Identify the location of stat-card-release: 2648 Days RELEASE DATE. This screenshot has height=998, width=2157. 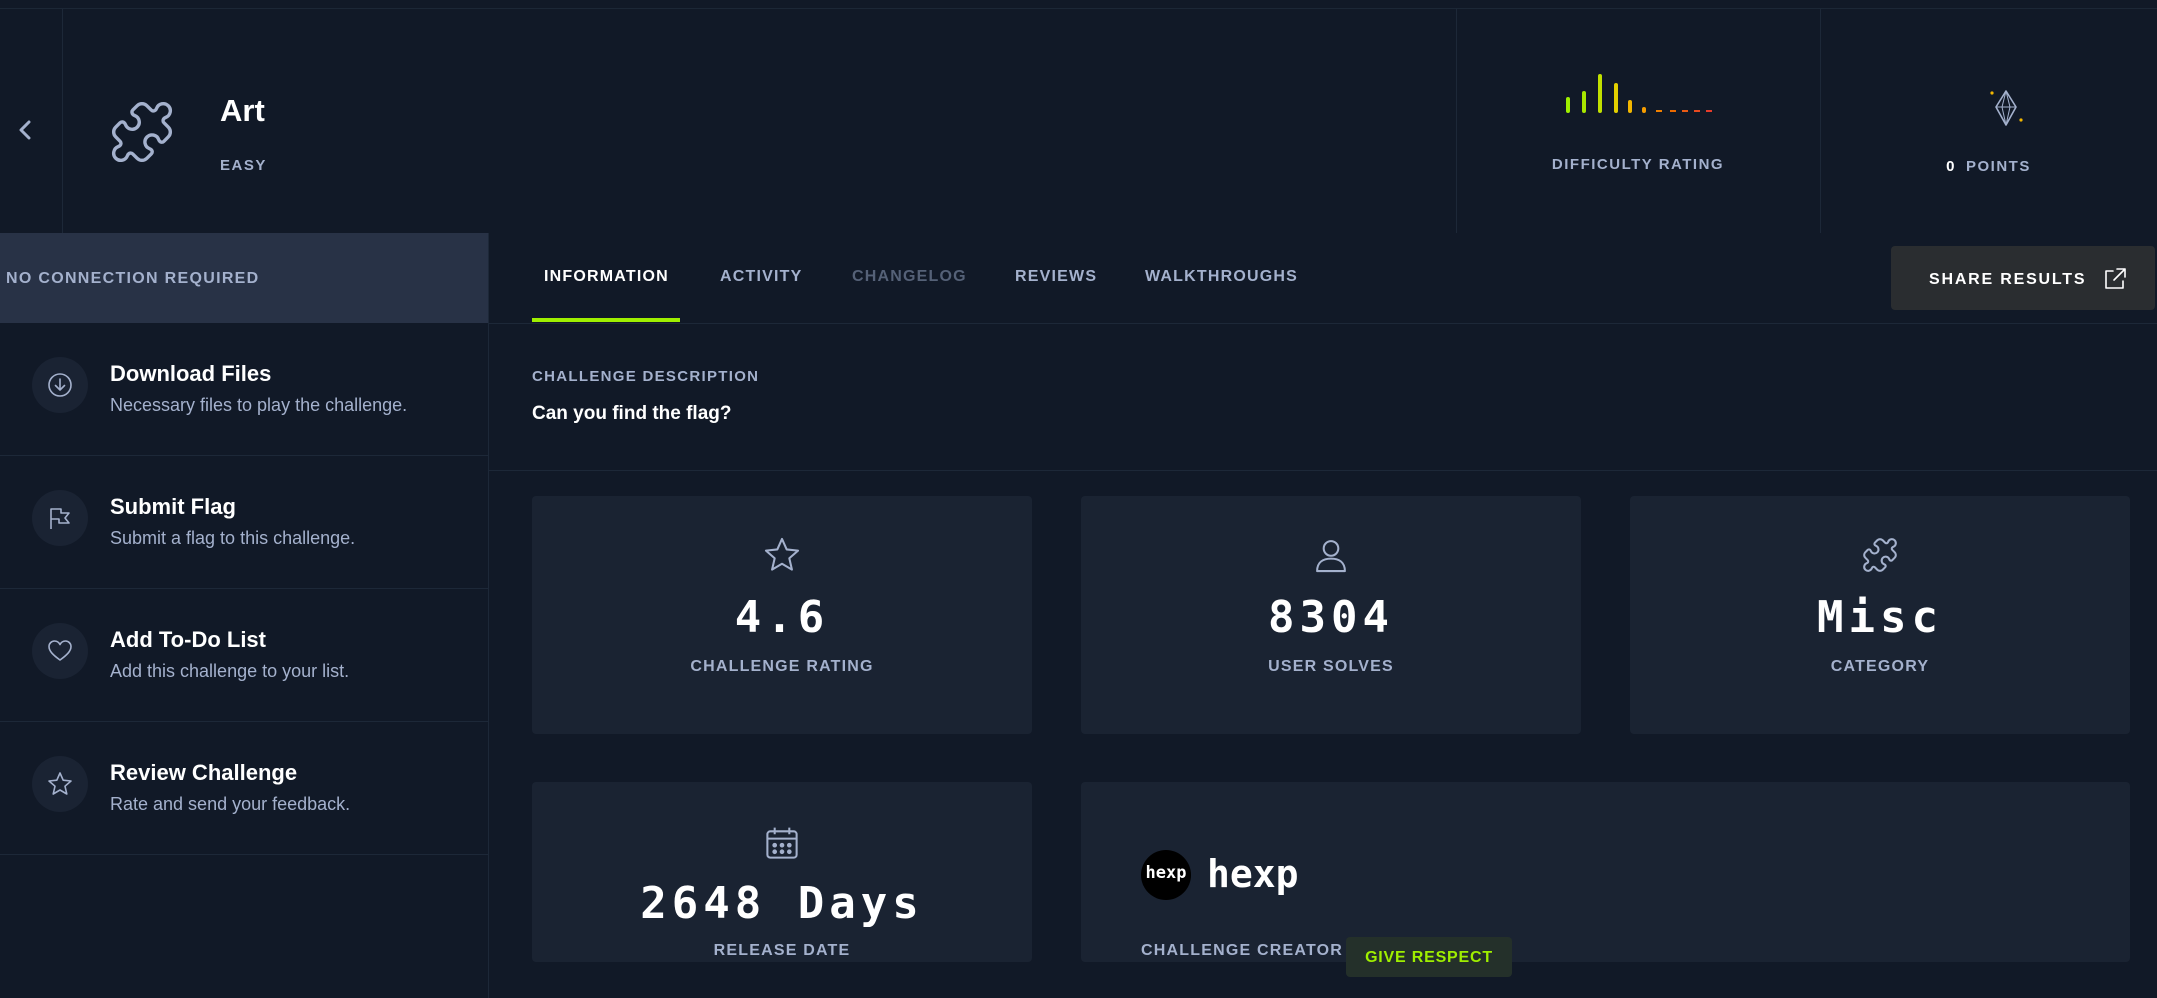
(782, 872).